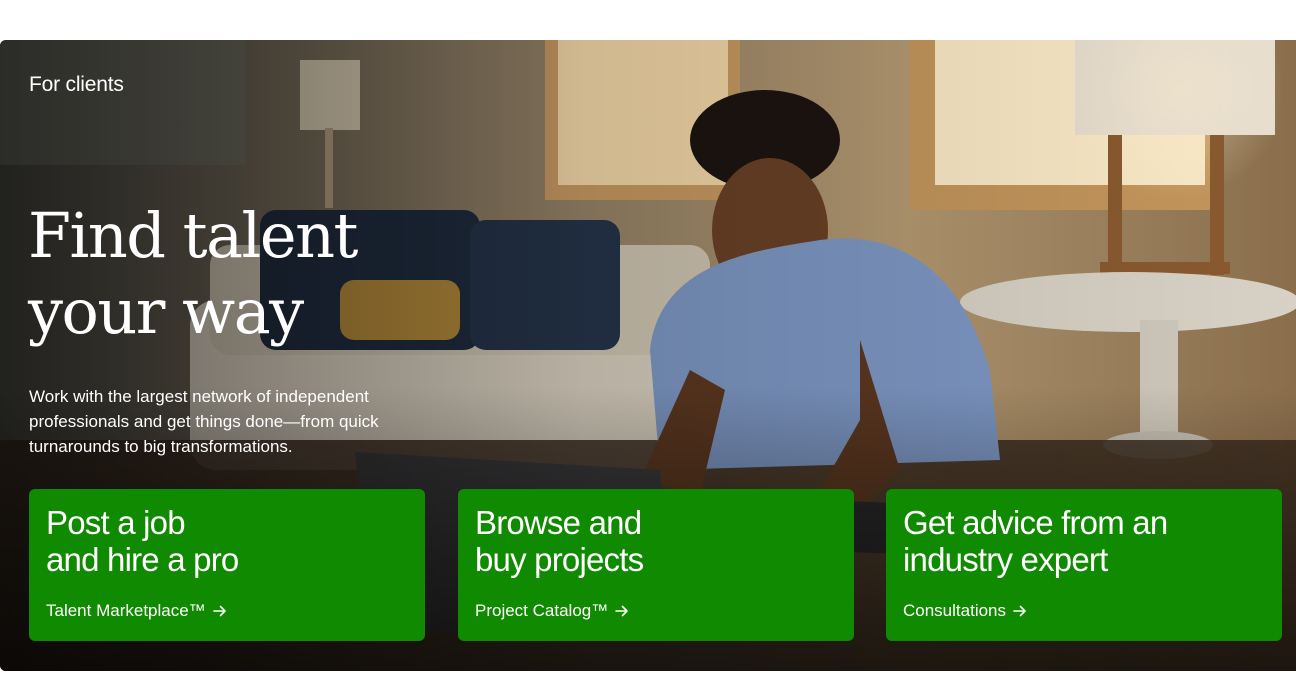  What do you see at coordinates (193, 274) in the screenshot?
I see `hero-headline: Find talent your way` at bounding box center [193, 274].